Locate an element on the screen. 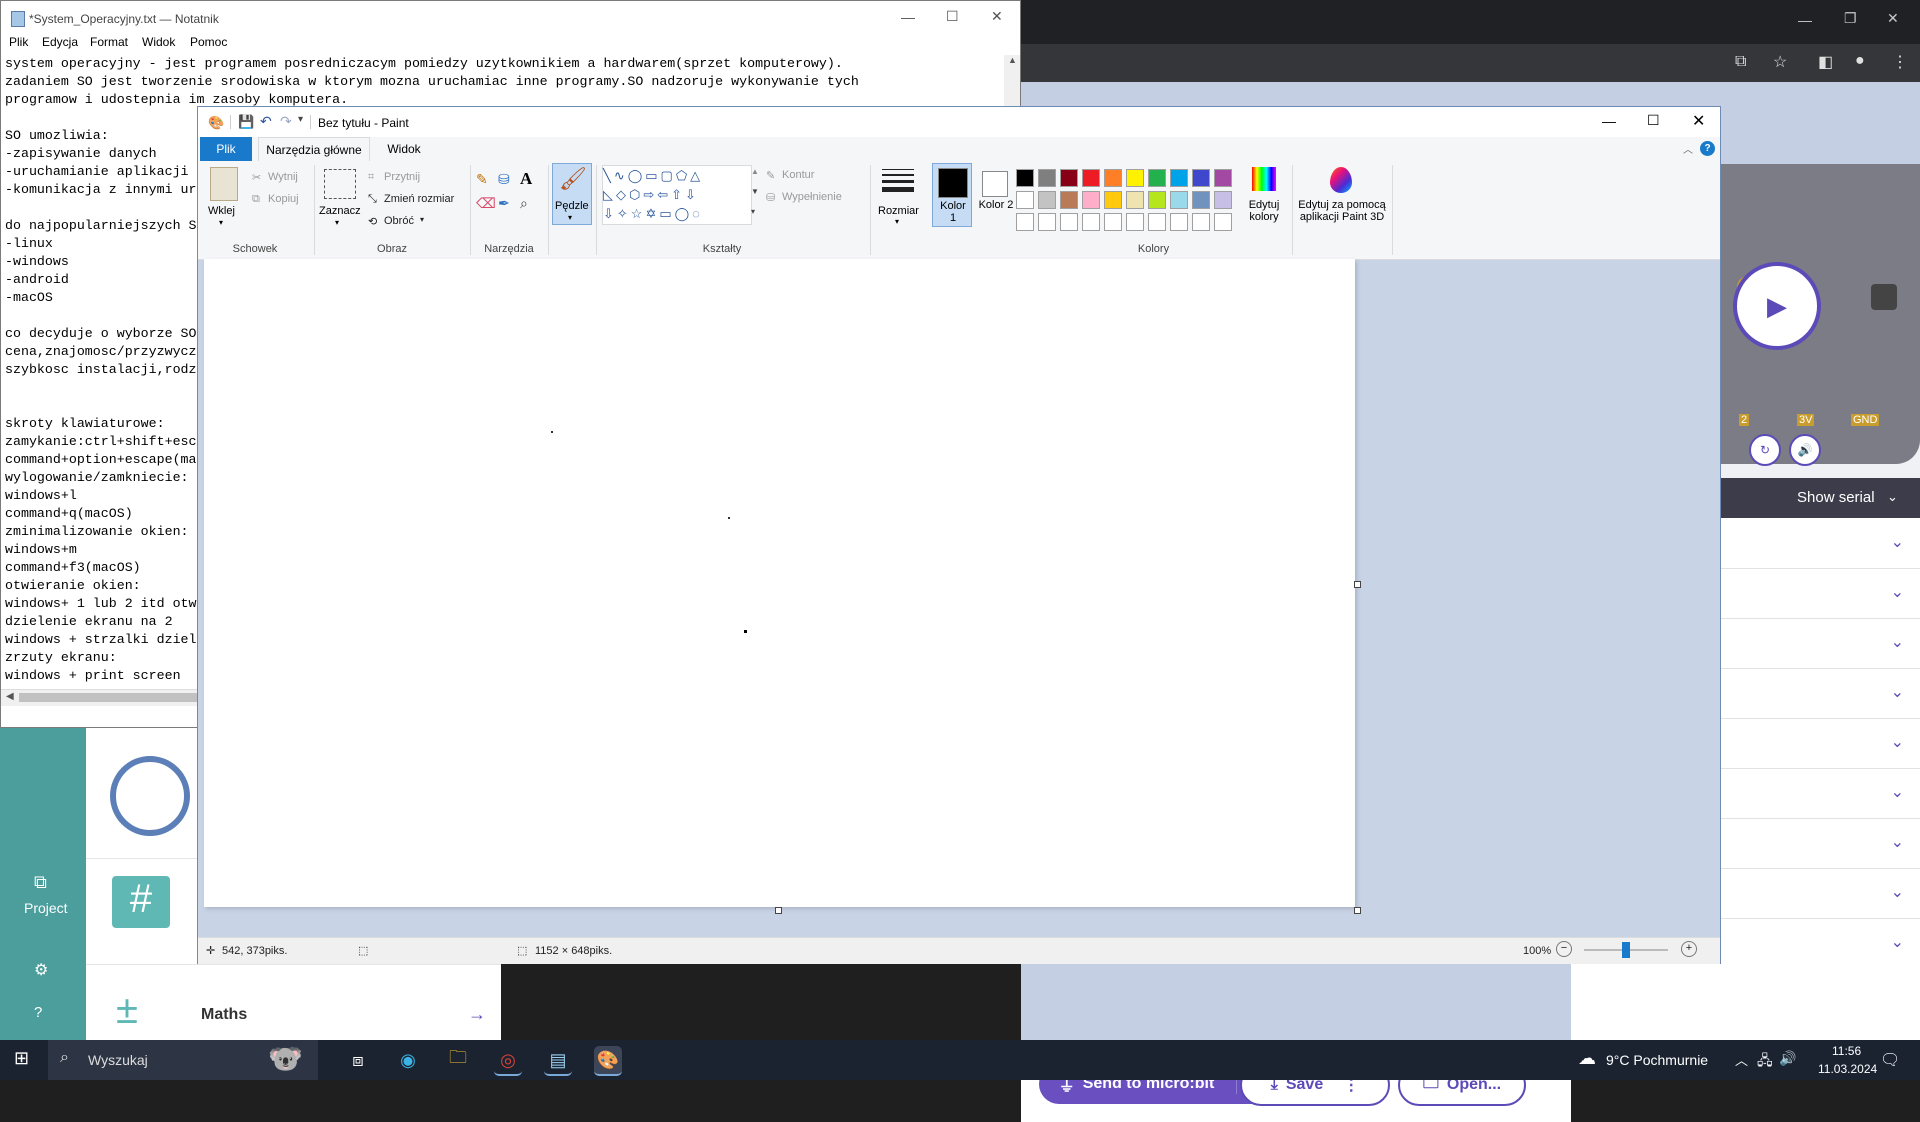 This screenshot has height=1122, width=1920. weather-text: 9°C Pochmurnie is located at coordinates (1657, 1060).